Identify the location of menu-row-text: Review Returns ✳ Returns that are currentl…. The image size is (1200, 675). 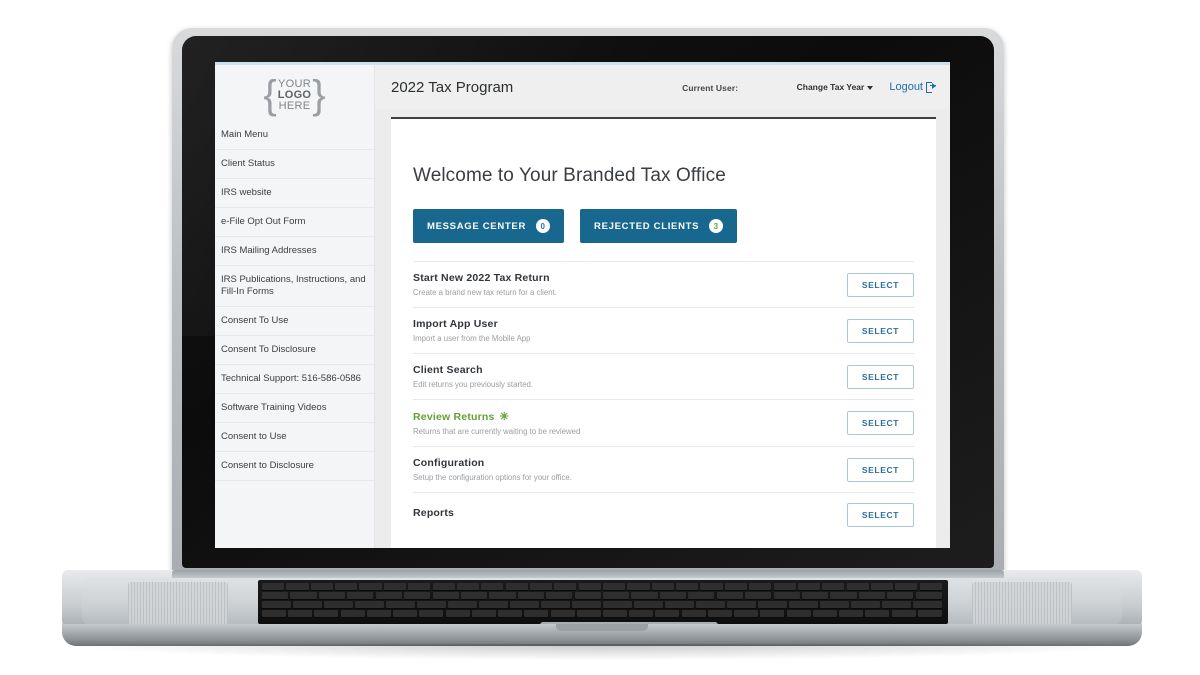
(630, 423).